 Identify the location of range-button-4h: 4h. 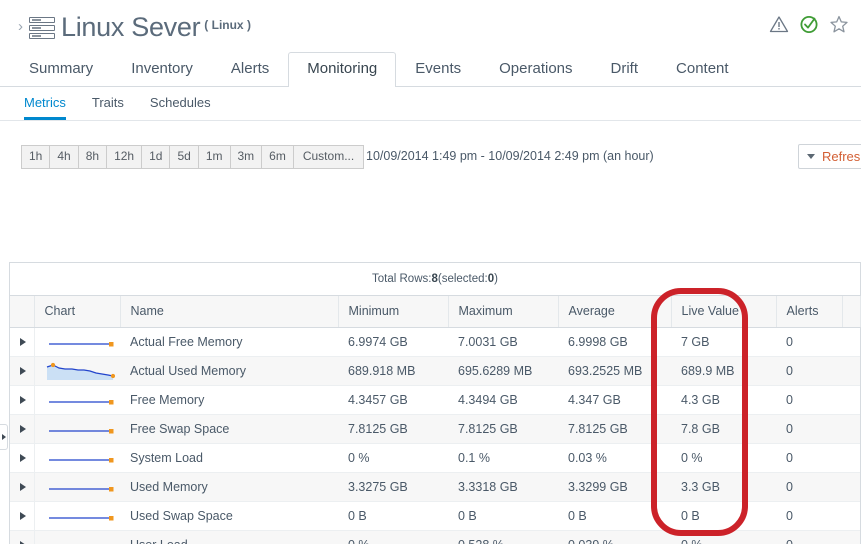
(63, 157).